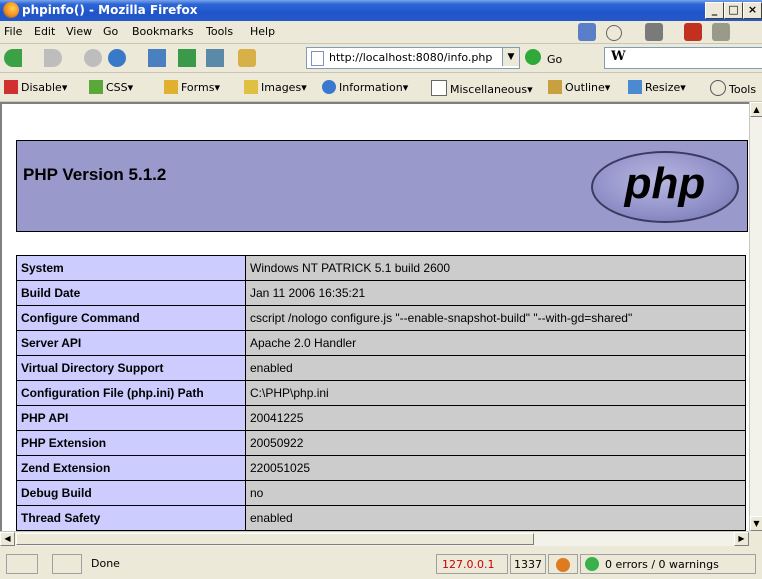 This screenshot has width=762, height=579. I want to click on css-icon, so click(96, 87).